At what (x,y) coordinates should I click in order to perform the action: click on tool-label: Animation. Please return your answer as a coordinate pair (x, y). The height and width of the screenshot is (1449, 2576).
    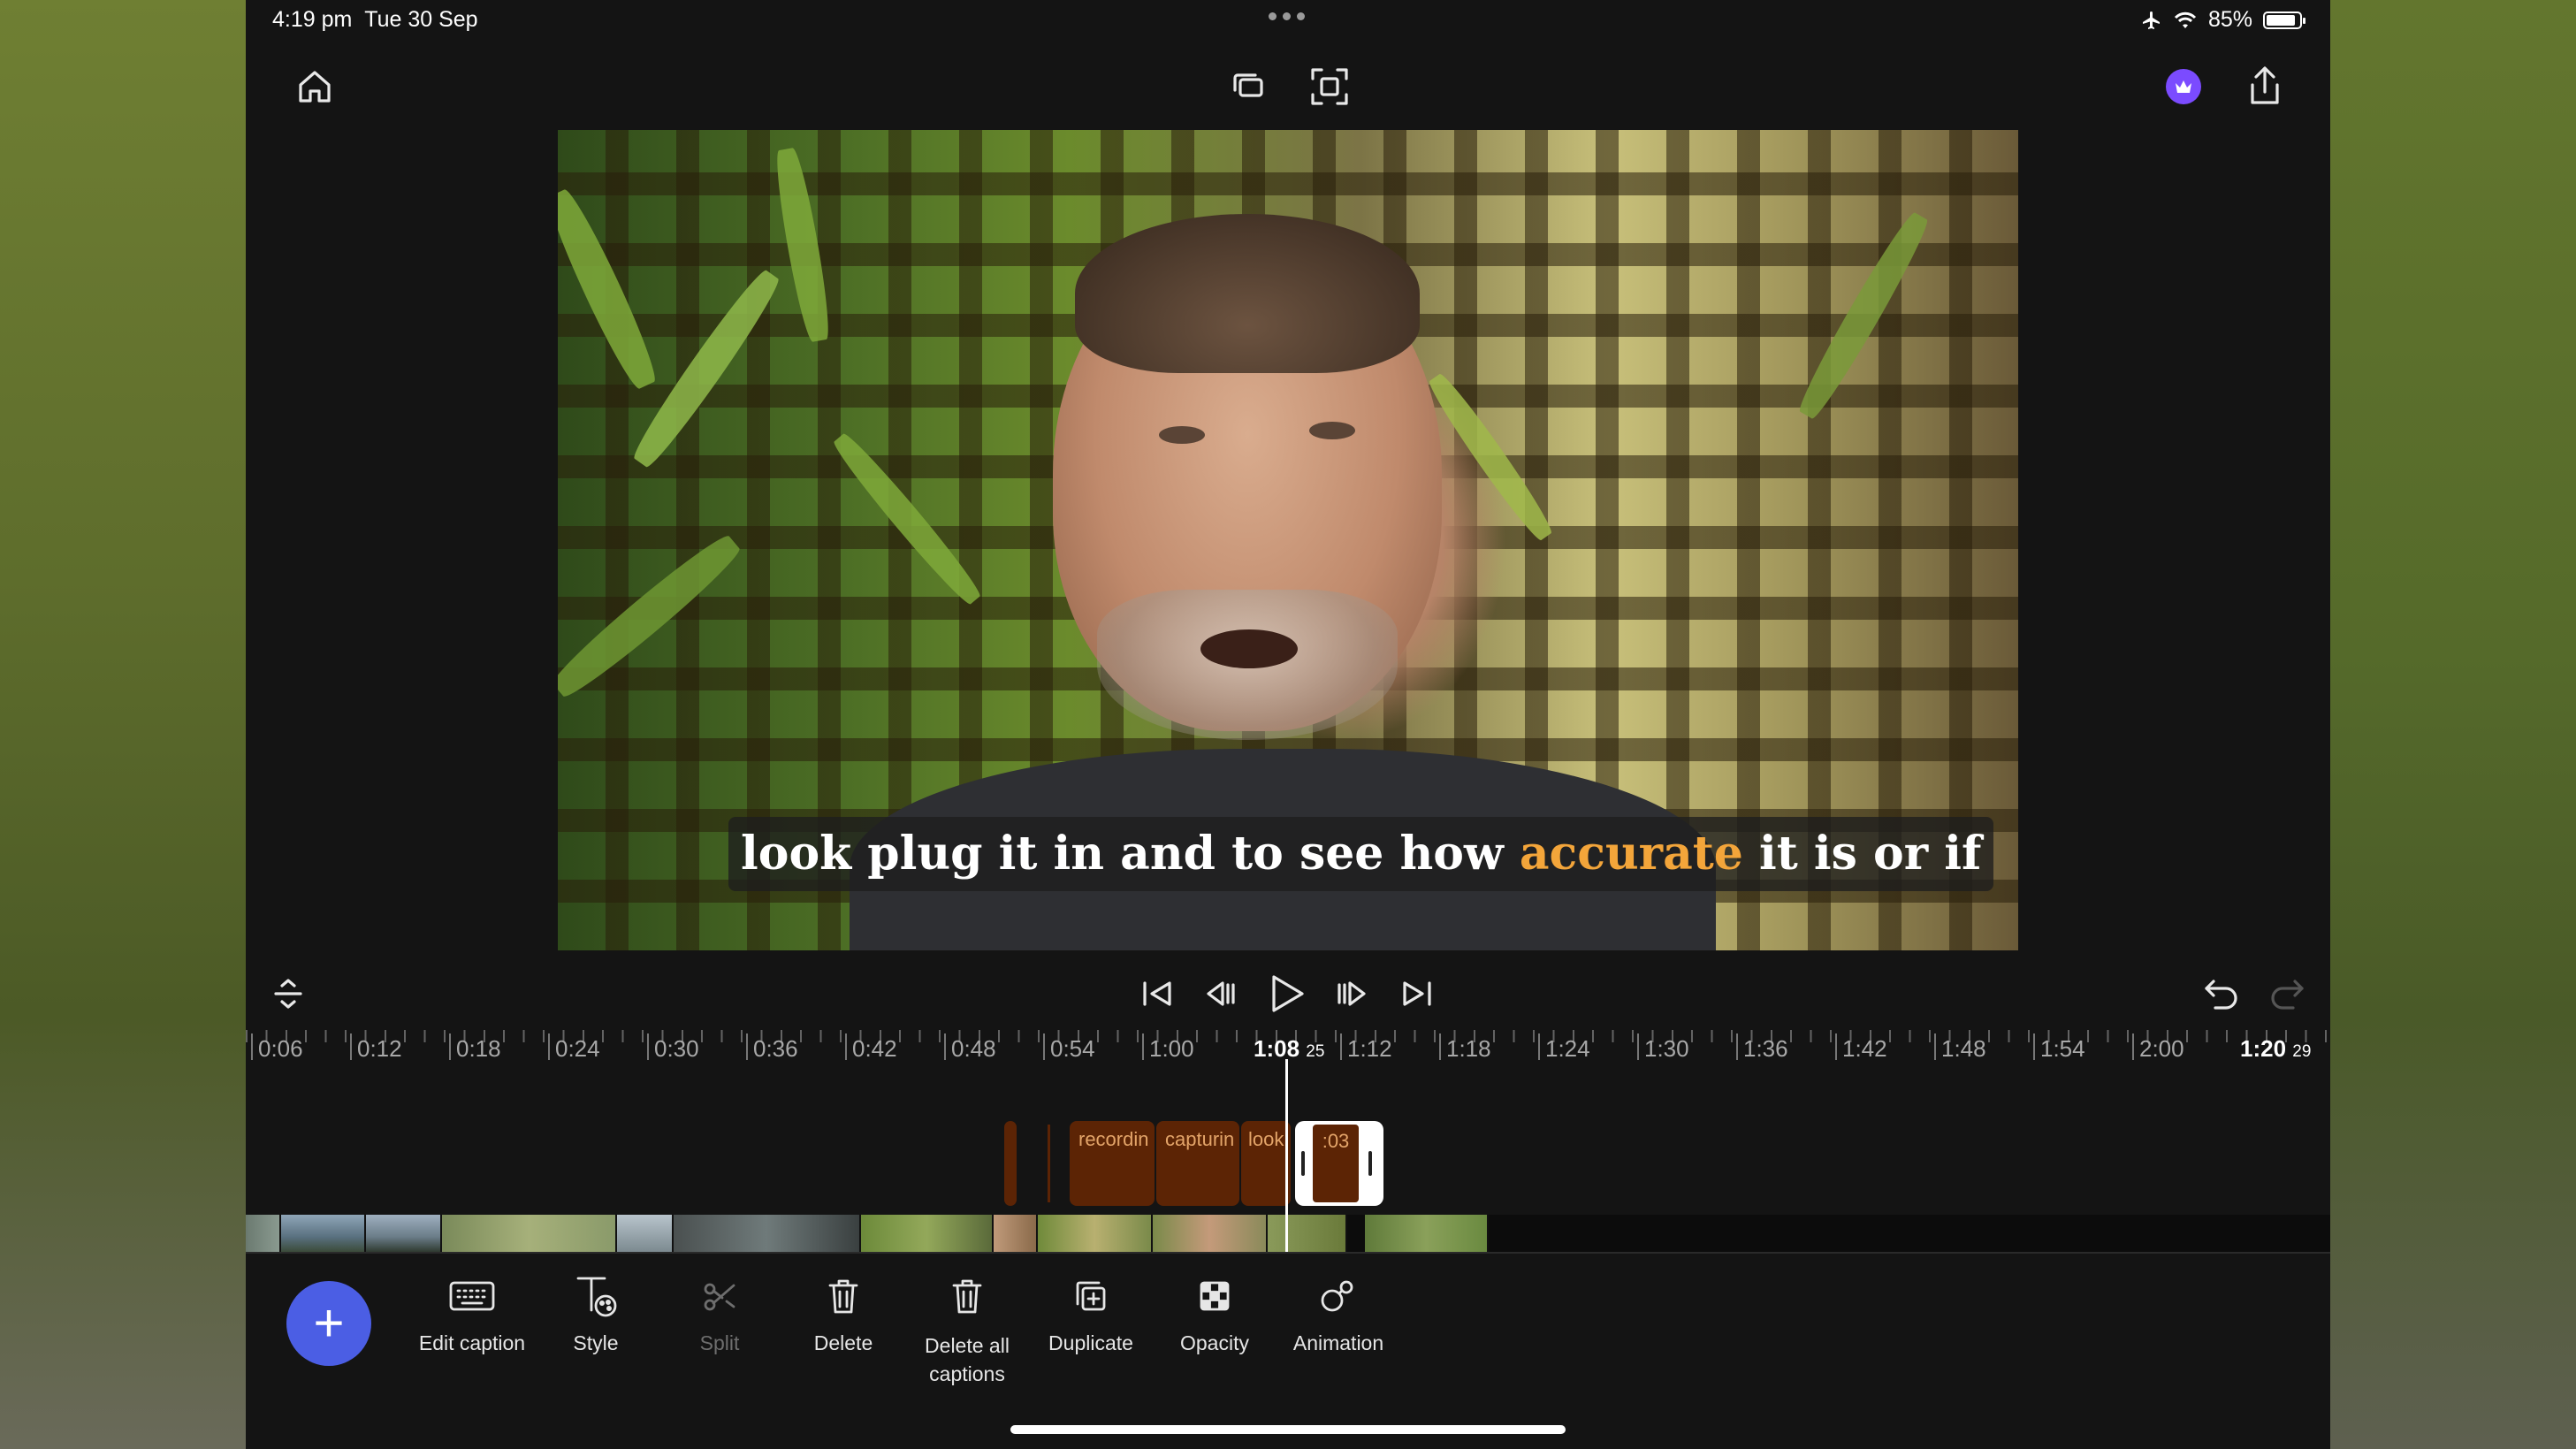
    Looking at the image, I should click on (1338, 1342).